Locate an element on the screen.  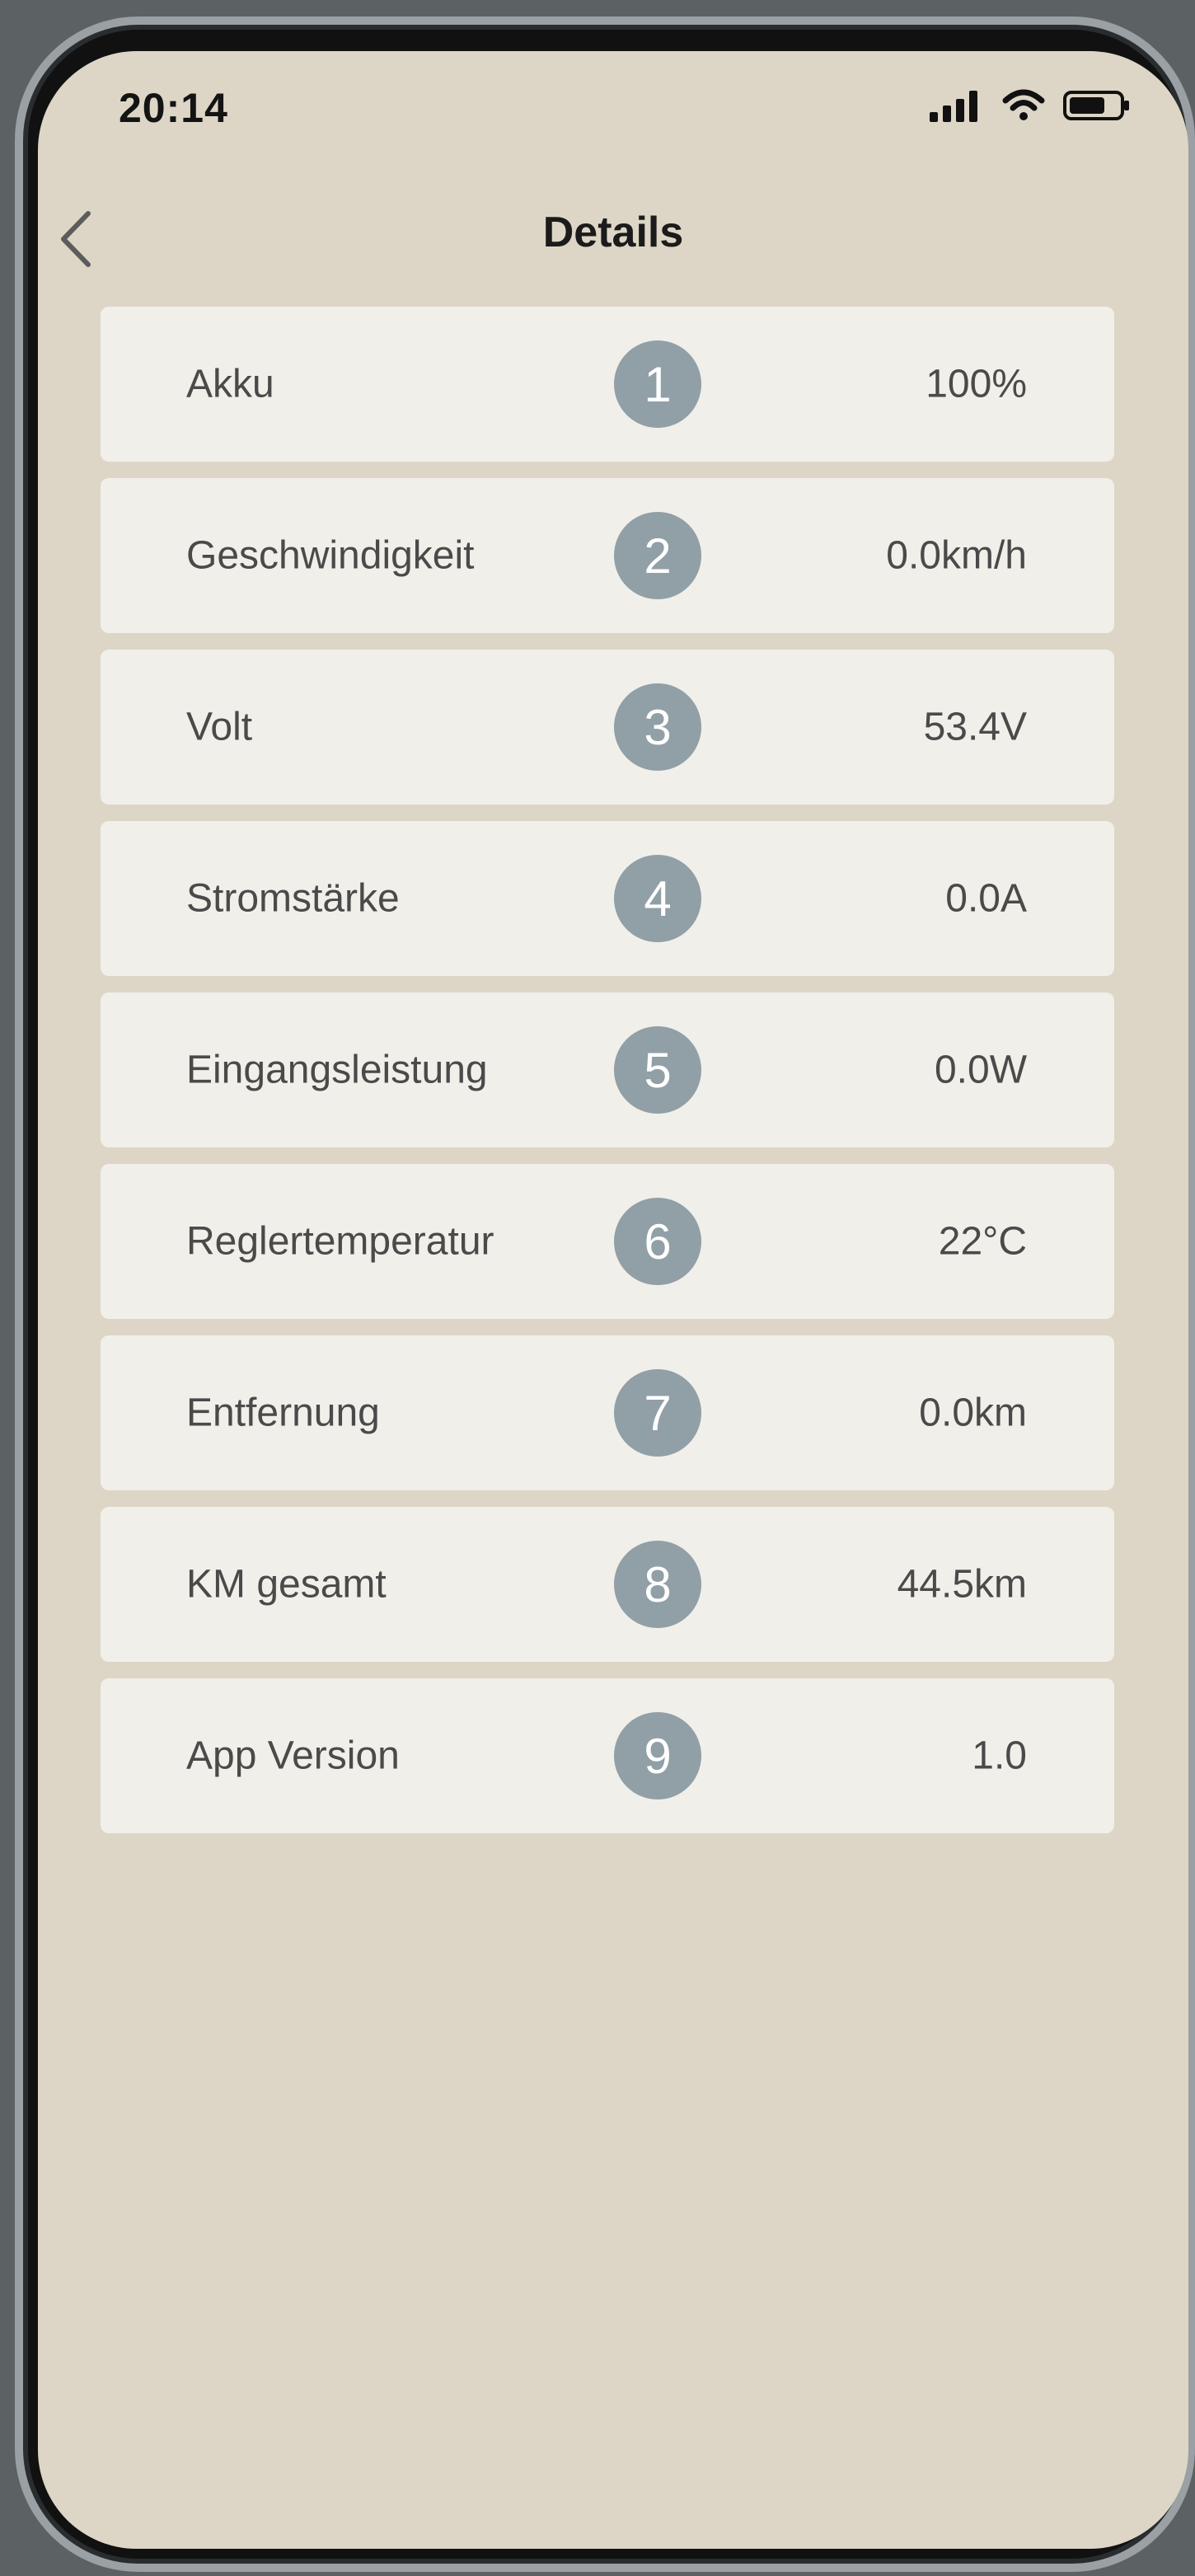
row-value: 44.5km is located at coordinates (962, 1585).